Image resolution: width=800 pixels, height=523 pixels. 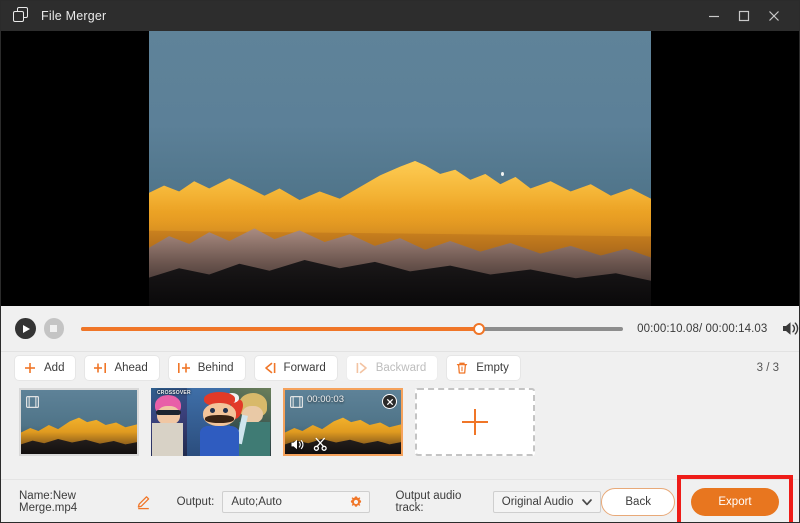 What do you see at coordinates (744, 16) in the screenshot?
I see `maximize-icon` at bounding box center [744, 16].